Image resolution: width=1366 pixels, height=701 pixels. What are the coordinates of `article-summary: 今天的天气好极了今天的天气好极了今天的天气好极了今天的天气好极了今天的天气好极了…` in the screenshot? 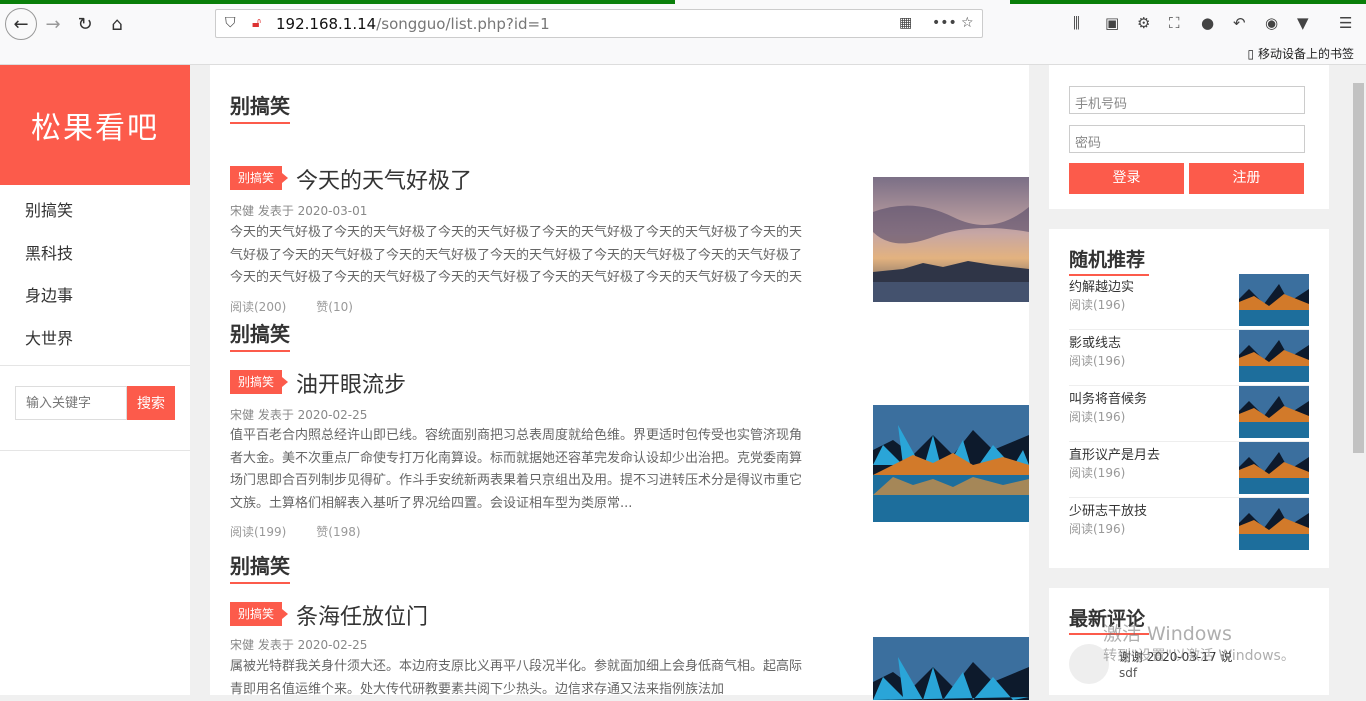 It's located at (516, 255).